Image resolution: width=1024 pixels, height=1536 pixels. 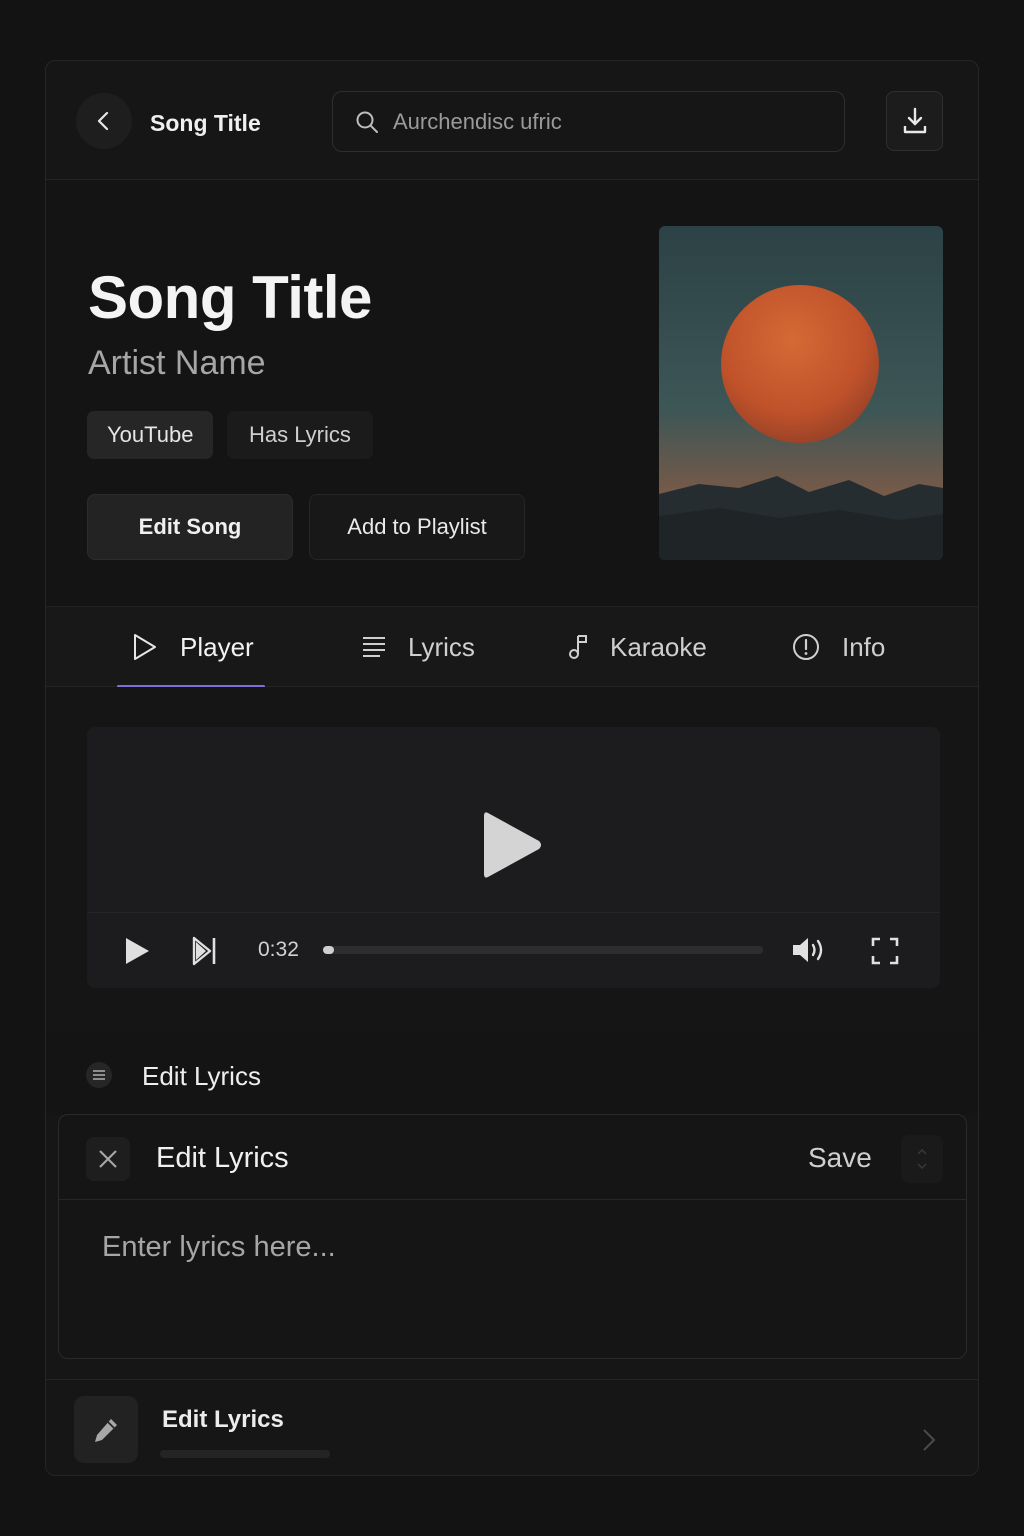 I want to click on chevron-down-icon, so click(x=922, y=1166).